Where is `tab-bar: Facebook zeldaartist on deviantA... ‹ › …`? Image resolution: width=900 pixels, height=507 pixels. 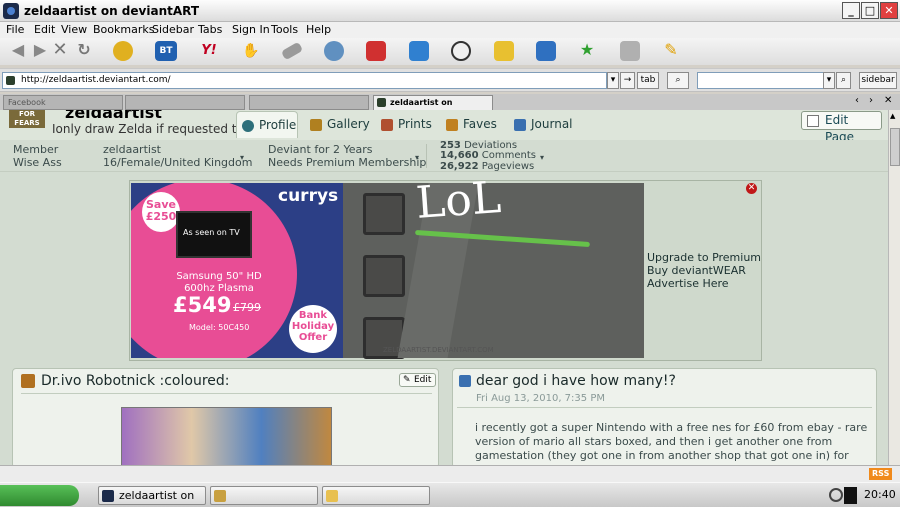 tab-bar: Facebook zeldaartist on deviantA... ‹ › … is located at coordinates (450, 102).